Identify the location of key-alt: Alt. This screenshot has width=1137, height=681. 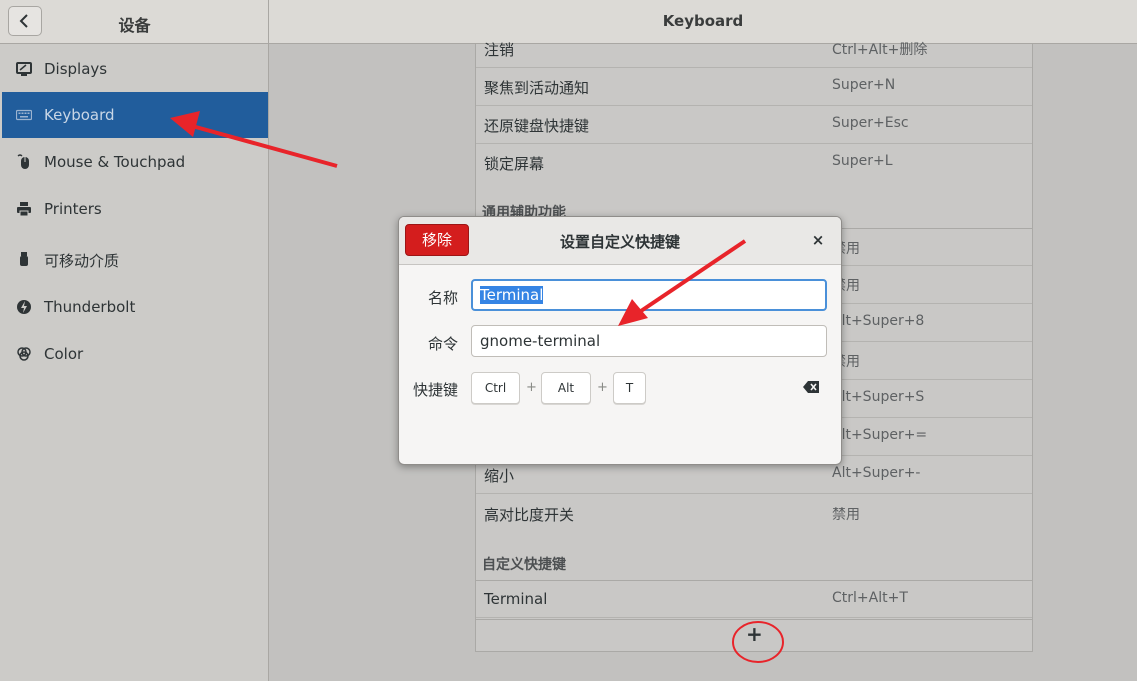
(566, 388).